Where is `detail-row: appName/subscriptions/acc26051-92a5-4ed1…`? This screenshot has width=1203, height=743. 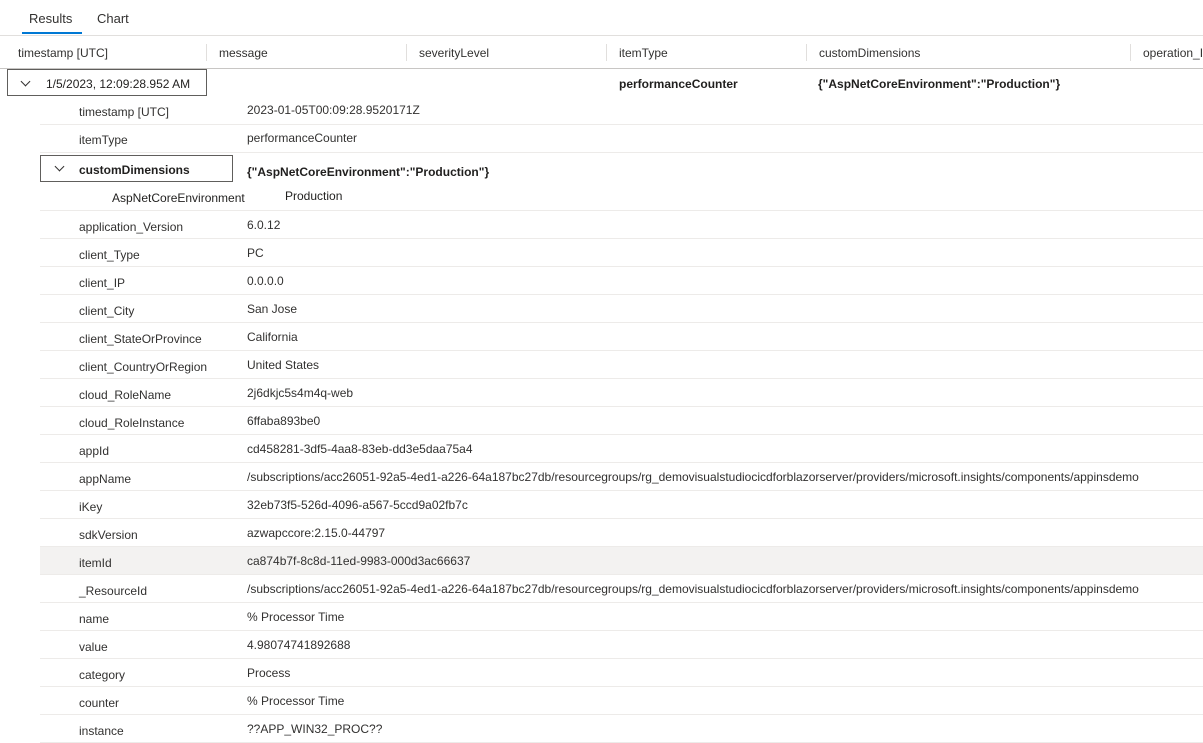
detail-row: appName/subscriptions/acc26051-92a5-4ed1… is located at coordinates (621, 477).